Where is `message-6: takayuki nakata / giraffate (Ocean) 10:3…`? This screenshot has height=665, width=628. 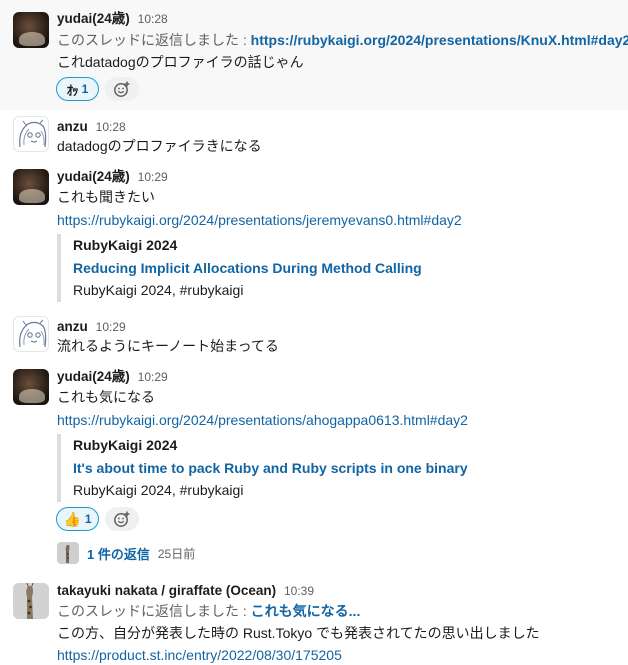 message-6: takayuki nakata / giraffate (Ocean) 10:3… is located at coordinates (314, 620).